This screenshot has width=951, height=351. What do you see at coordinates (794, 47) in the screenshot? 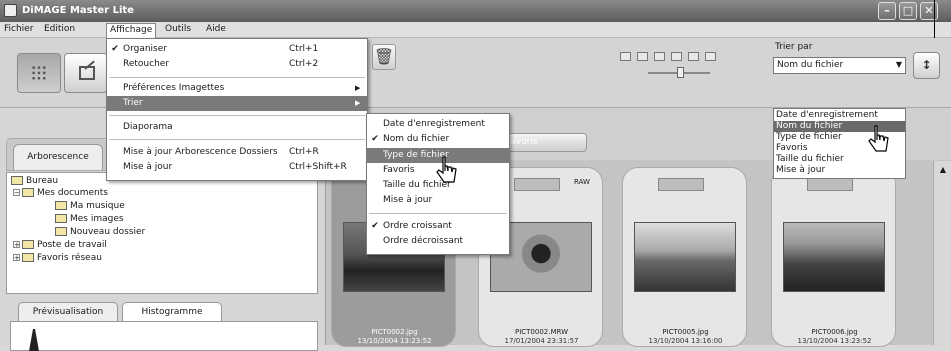
I see `sort-label: Trier par` at bounding box center [794, 47].